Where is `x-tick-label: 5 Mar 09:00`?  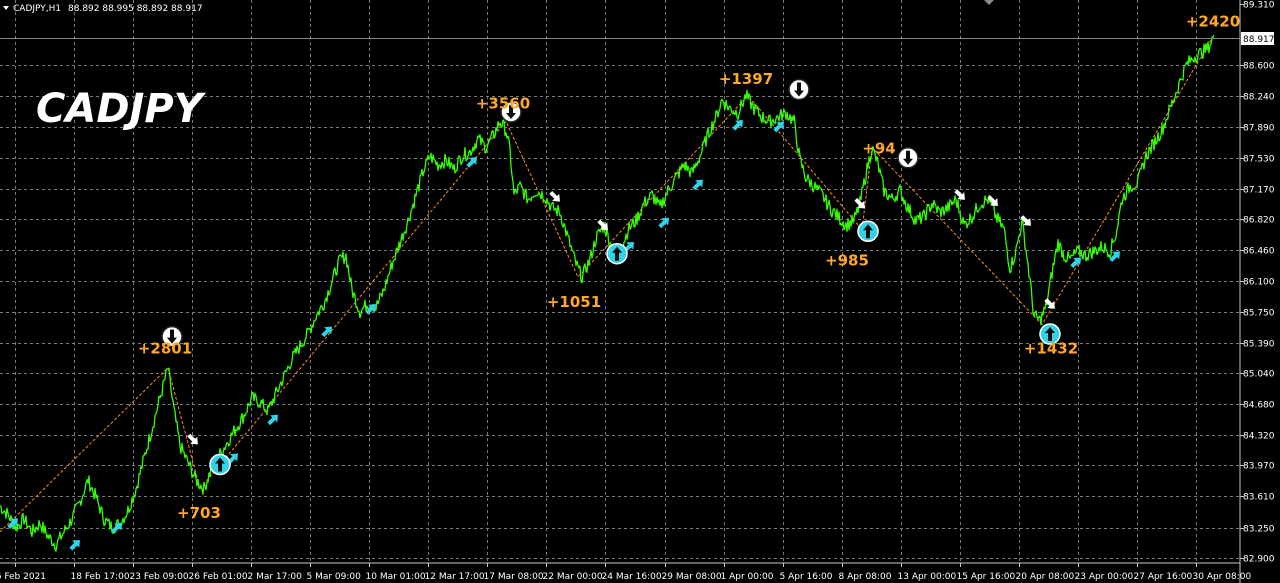 x-tick-label: 5 Mar 09:00 is located at coordinates (334, 577).